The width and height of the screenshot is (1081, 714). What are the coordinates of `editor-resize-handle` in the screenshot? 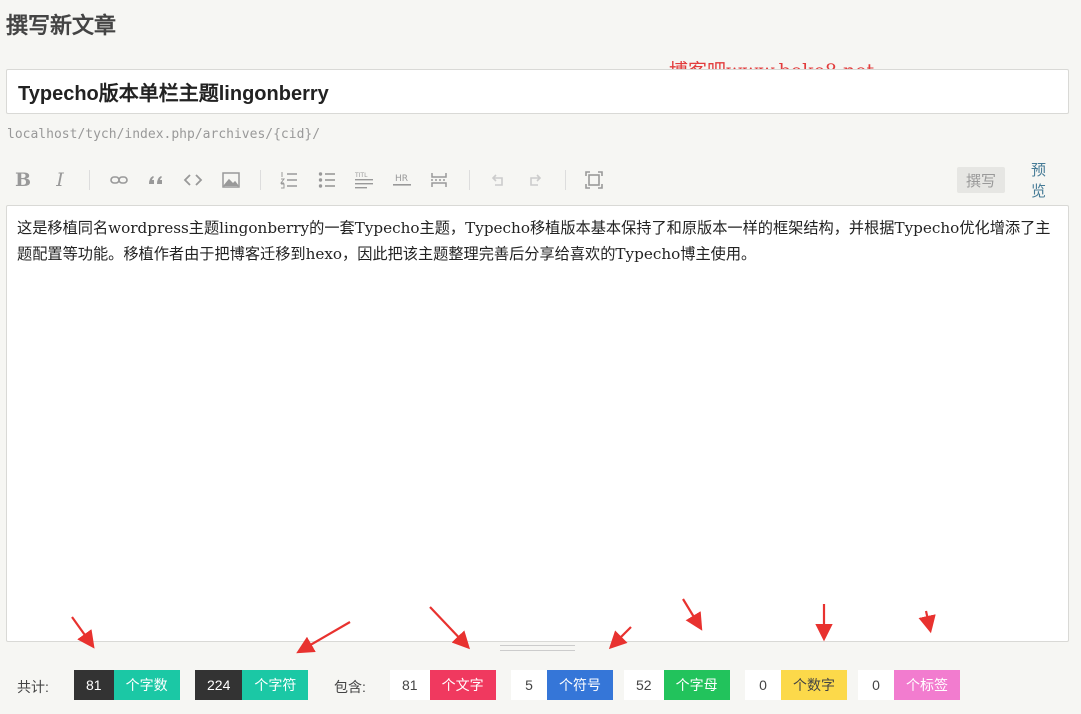 It's located at (537, 648).